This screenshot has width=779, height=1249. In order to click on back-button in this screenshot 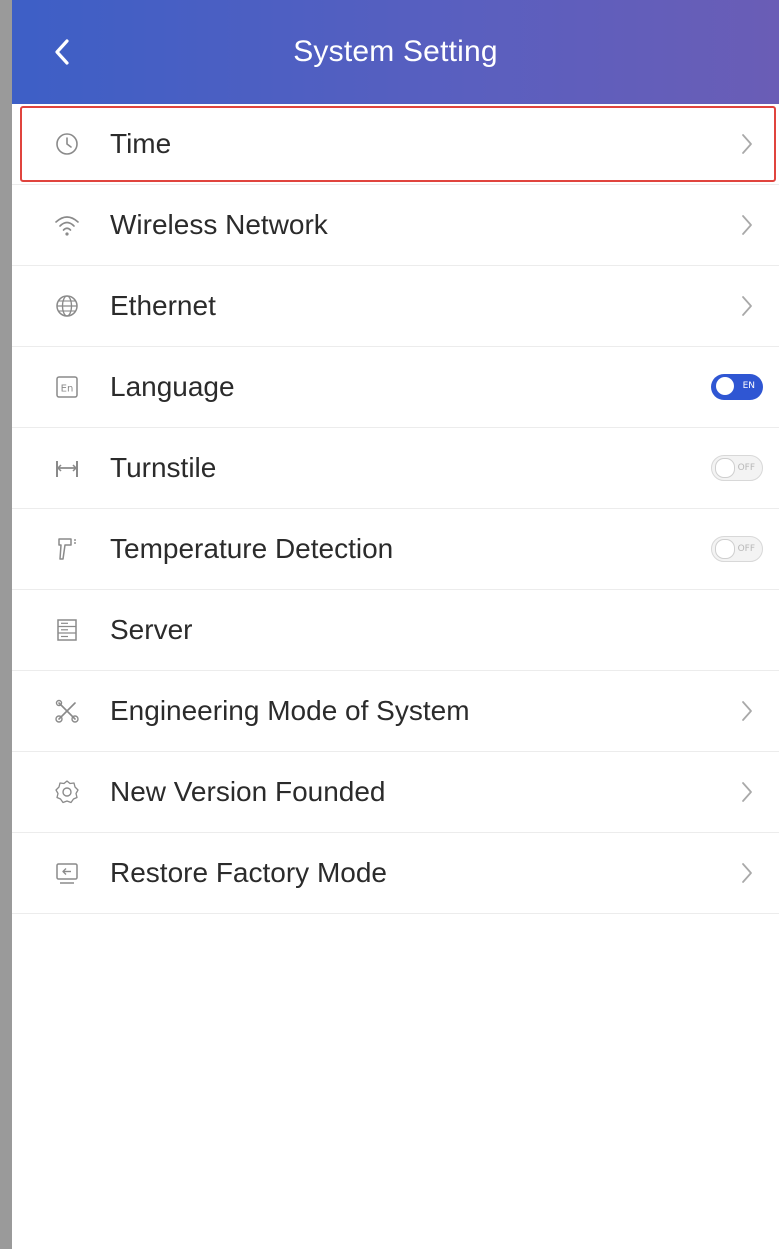, I will do `click(62, 52)`.